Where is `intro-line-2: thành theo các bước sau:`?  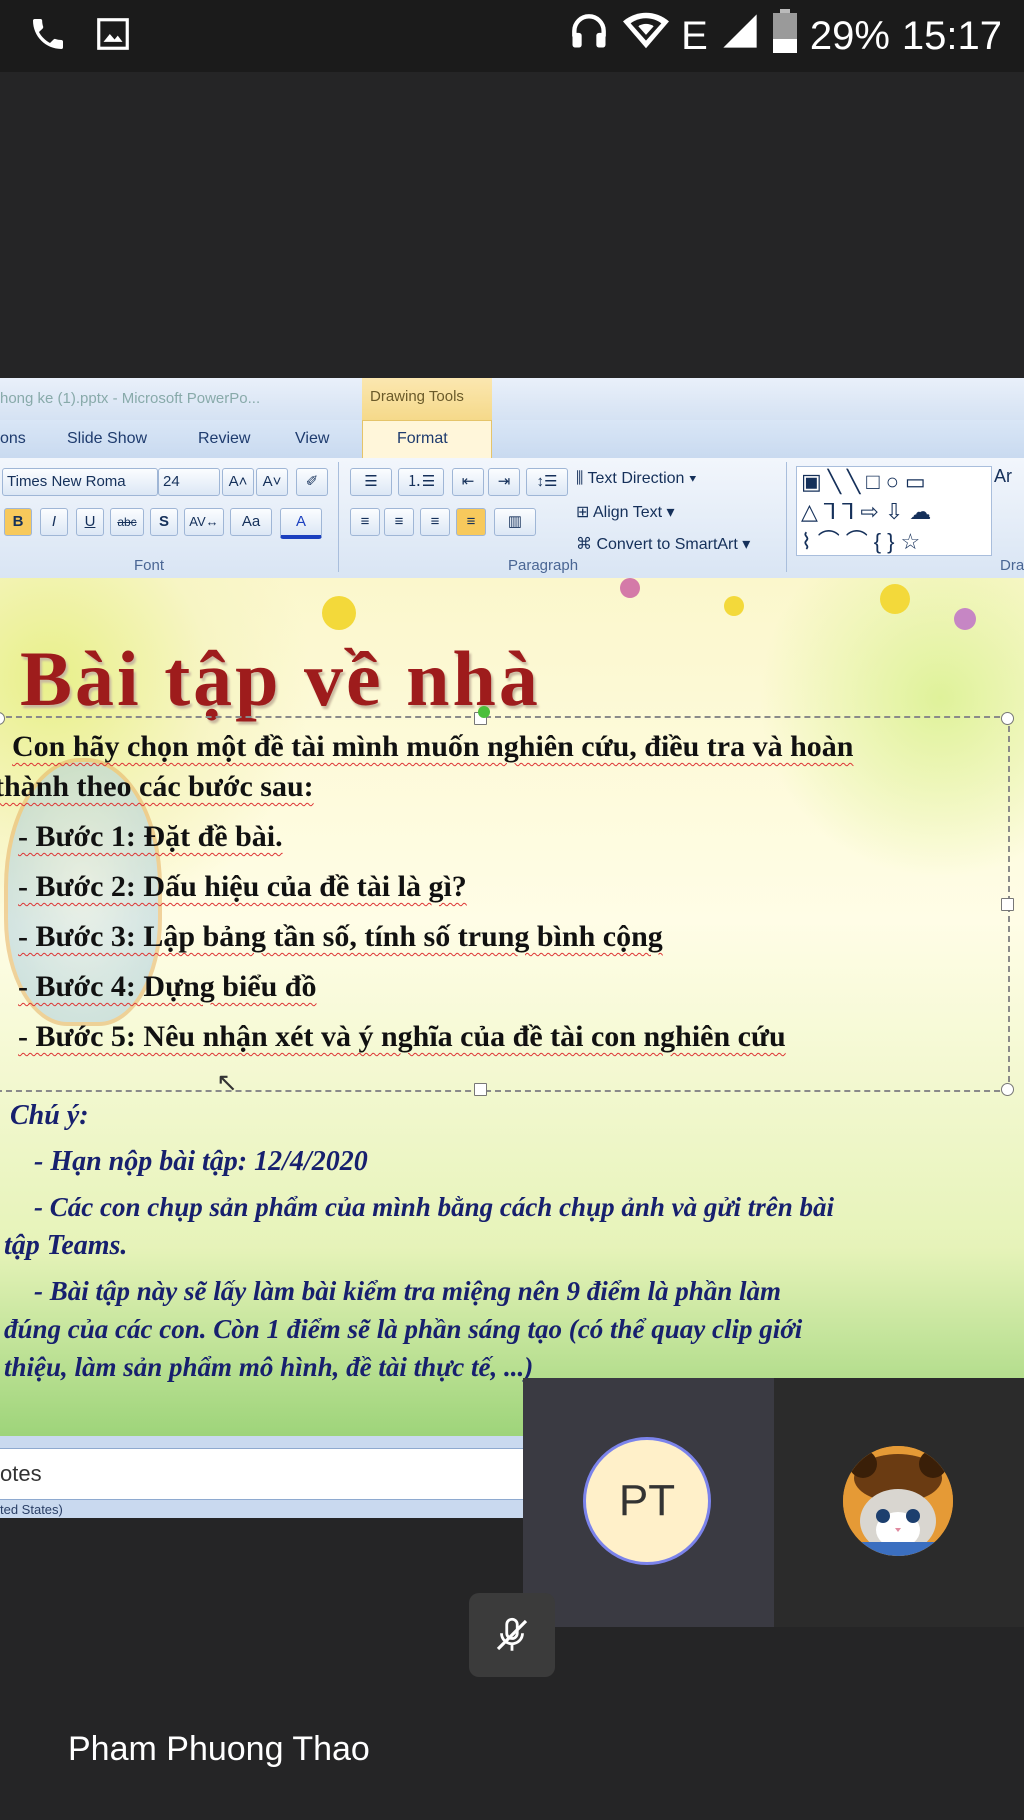
intro-line-2: thành theo các bước sau: is located at coordinates (157, 786).